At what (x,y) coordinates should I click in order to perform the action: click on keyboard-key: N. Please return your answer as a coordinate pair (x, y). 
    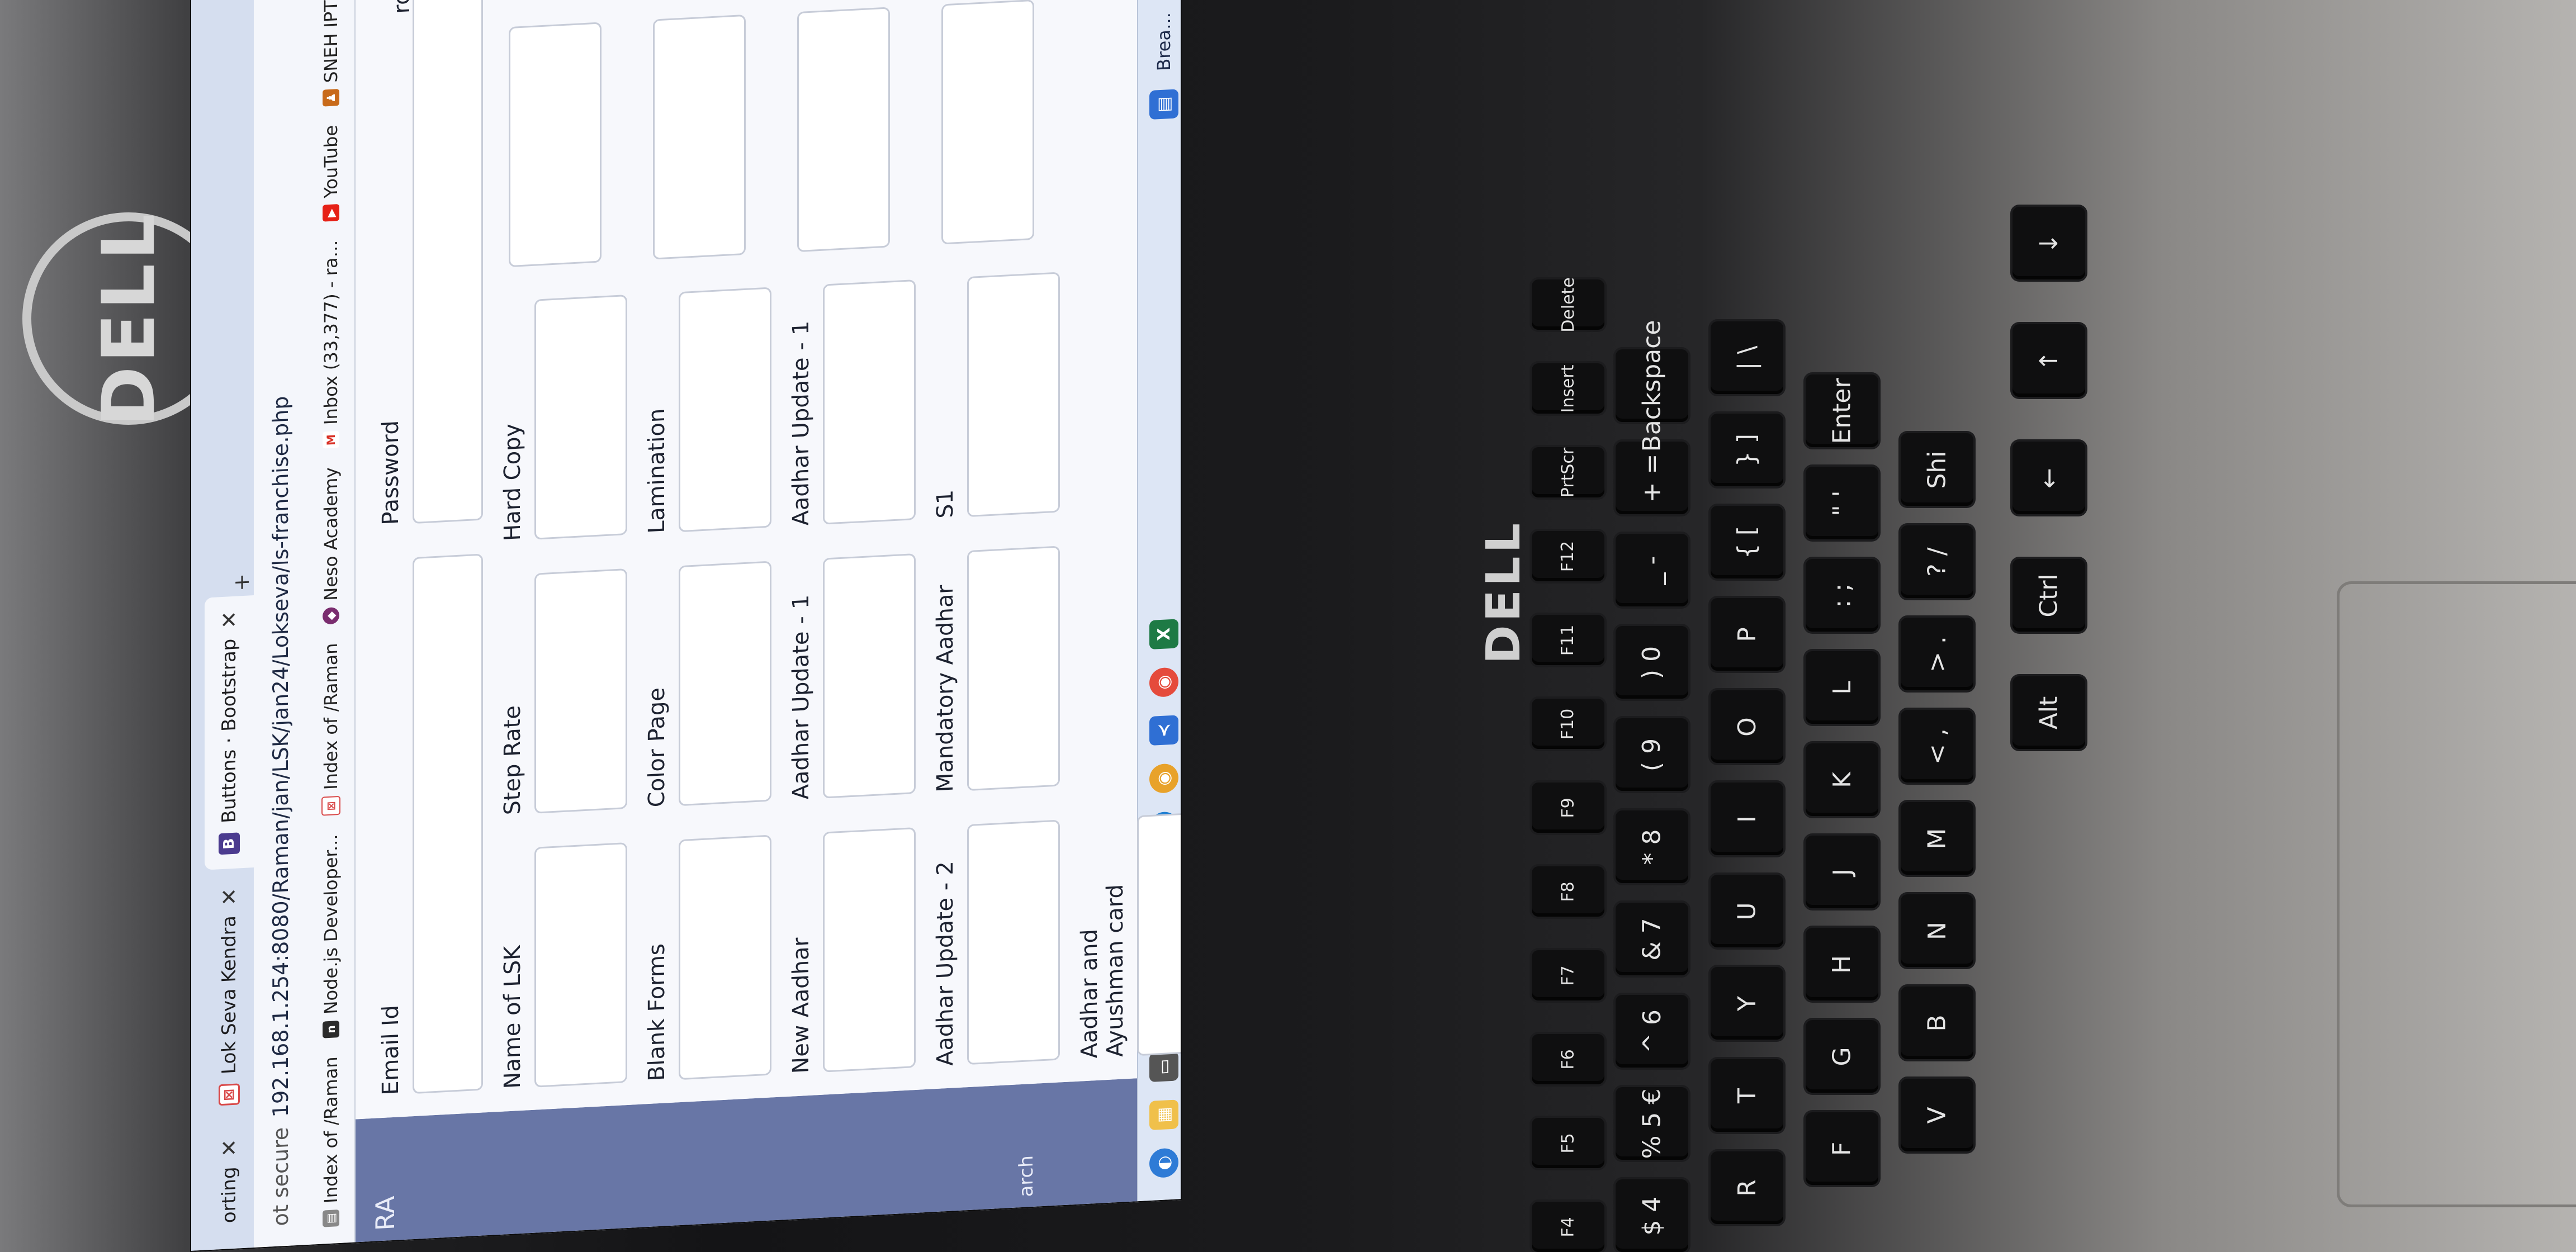
    Looking at the image, I should click on (1937, 930).